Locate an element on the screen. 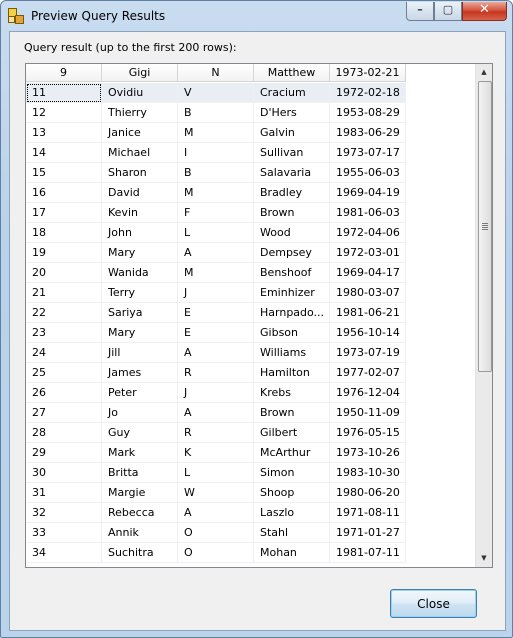 This screenshot has width=513, height=638. table-cell: Janice is located at coordinates (140, 133).